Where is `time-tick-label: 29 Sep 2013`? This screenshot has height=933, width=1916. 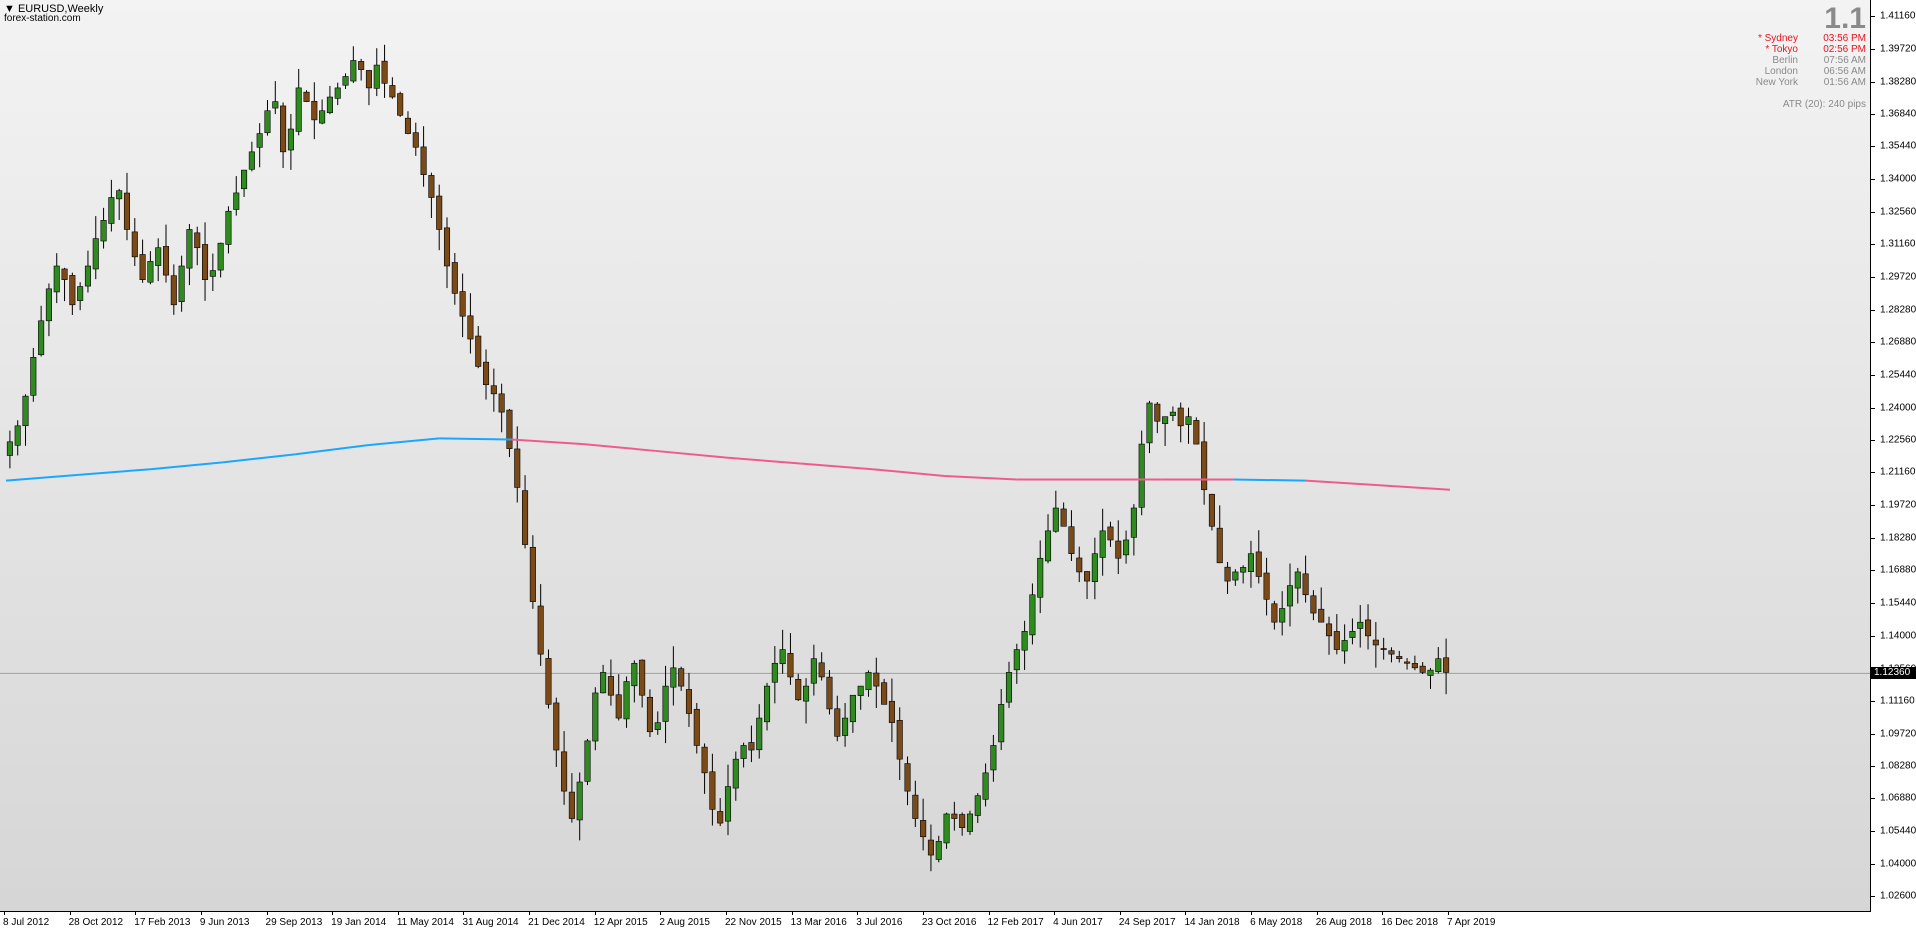 time-tick-label: 29 Sep 2013 is located at coordinates (294, 922).